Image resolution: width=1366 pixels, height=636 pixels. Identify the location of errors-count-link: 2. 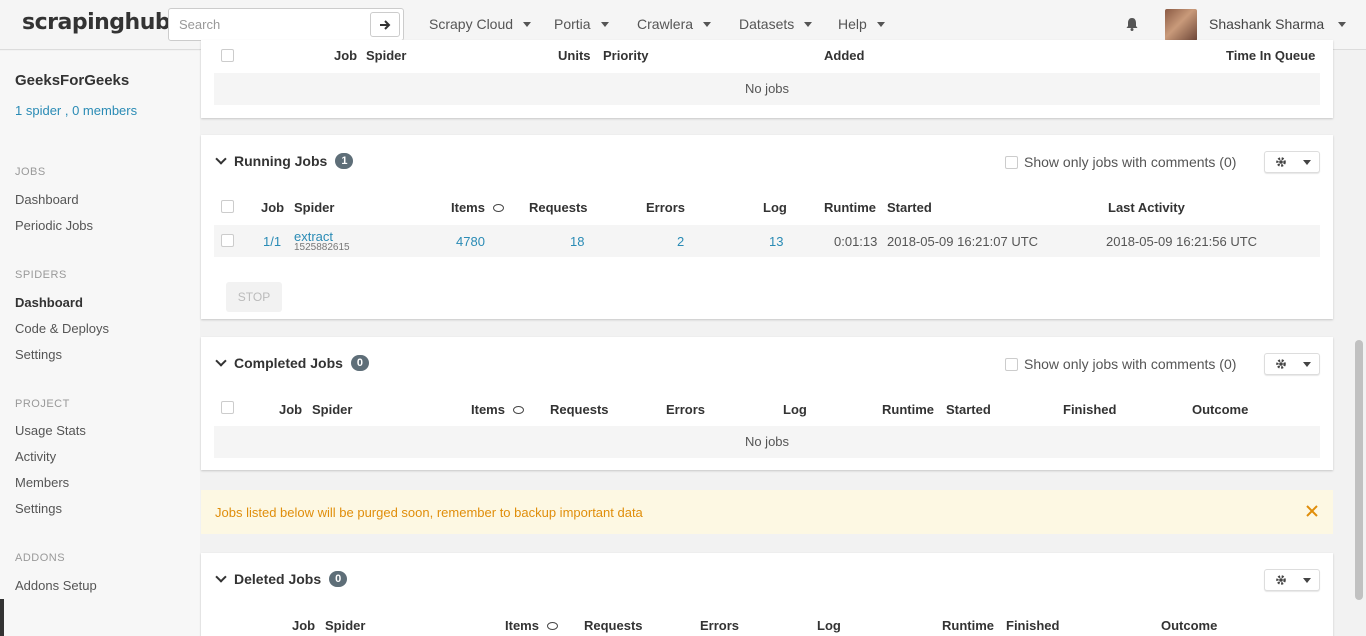
(680, 241).